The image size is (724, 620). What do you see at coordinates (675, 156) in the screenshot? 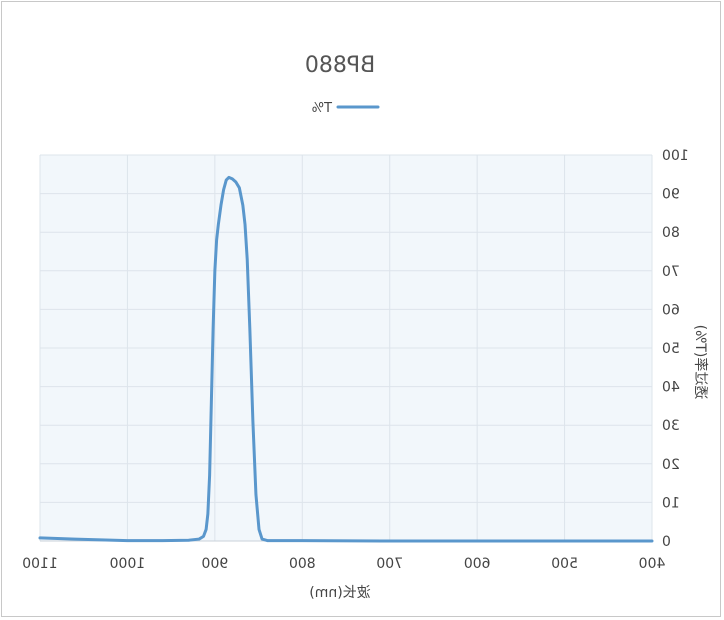
I see `y-tick-label: 100` at bounding box center [675, 156].